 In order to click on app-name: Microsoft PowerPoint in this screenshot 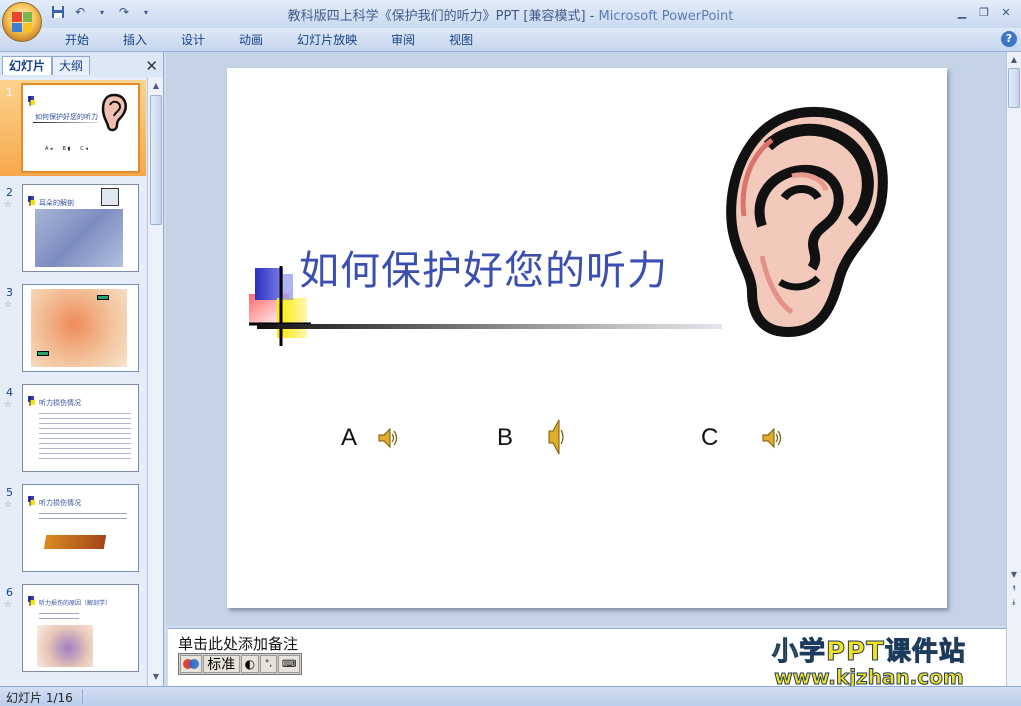, I will do `click(666, 16)`.